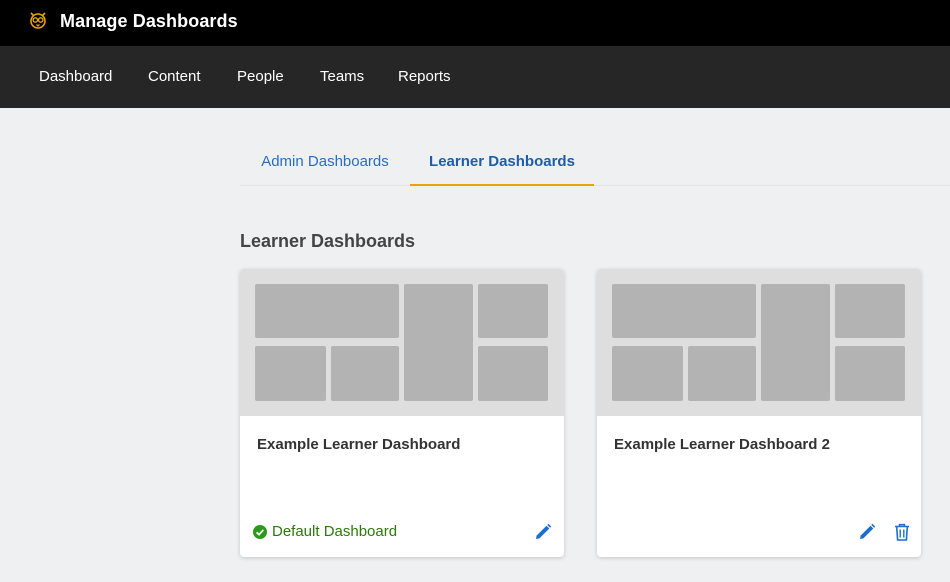 The width and height of the screenshot is (950, 582). I want to click on default-dashboard-label: Default Dashboard, so click(335, 531).